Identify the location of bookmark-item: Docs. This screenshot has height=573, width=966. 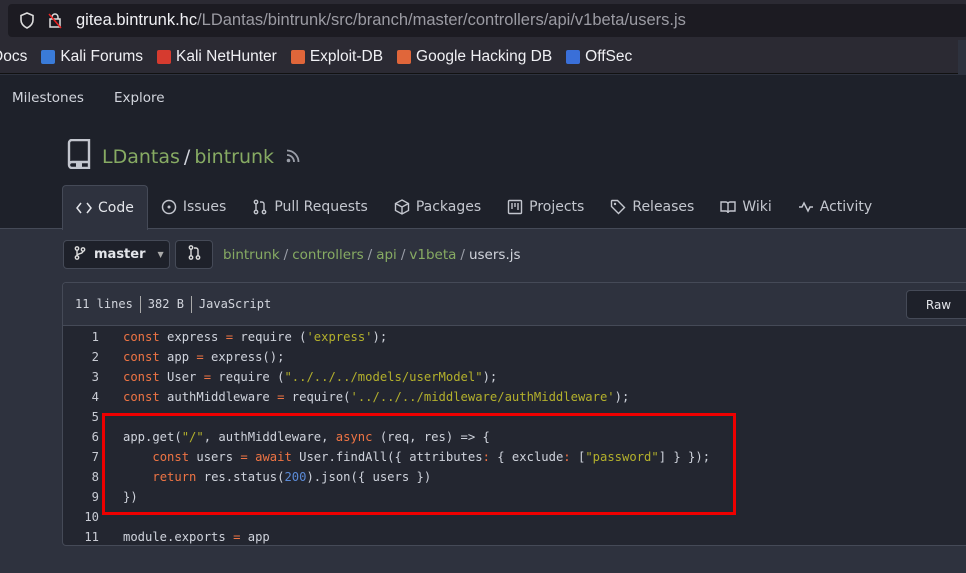
(13, 57).